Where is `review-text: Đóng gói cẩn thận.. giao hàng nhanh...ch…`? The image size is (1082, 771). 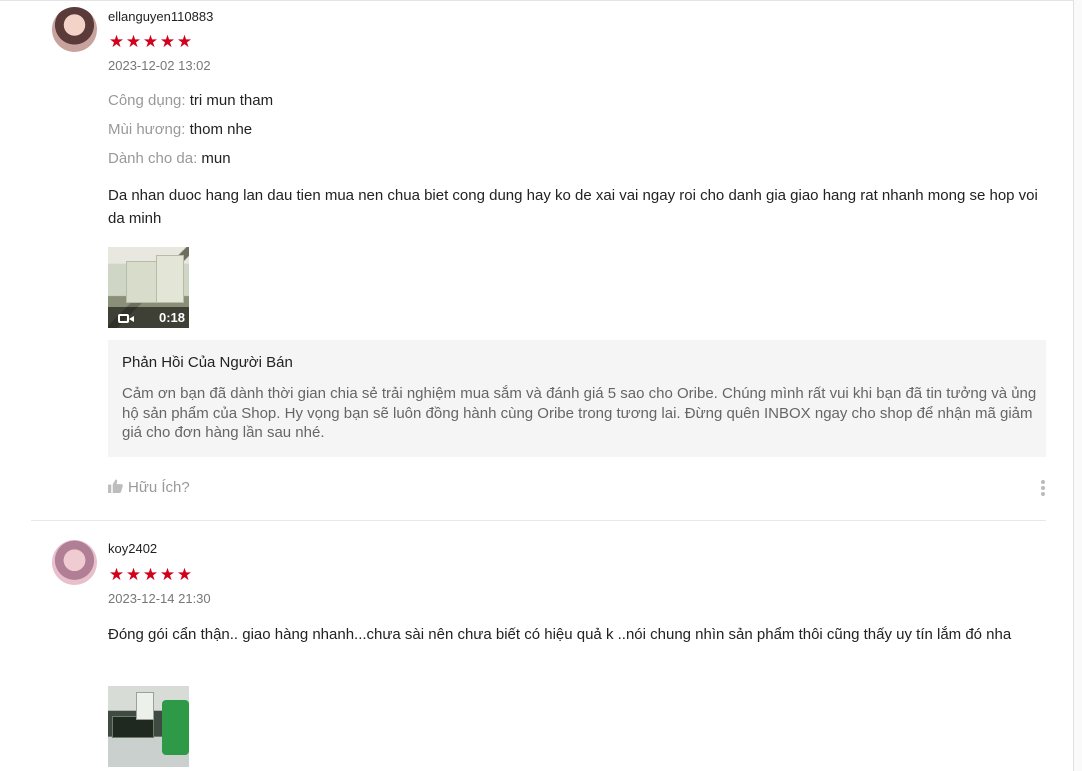
review-text: Đóng gói cẩn thận.. giao hàng nhanh...ch… is located at coordinates (560, 634).